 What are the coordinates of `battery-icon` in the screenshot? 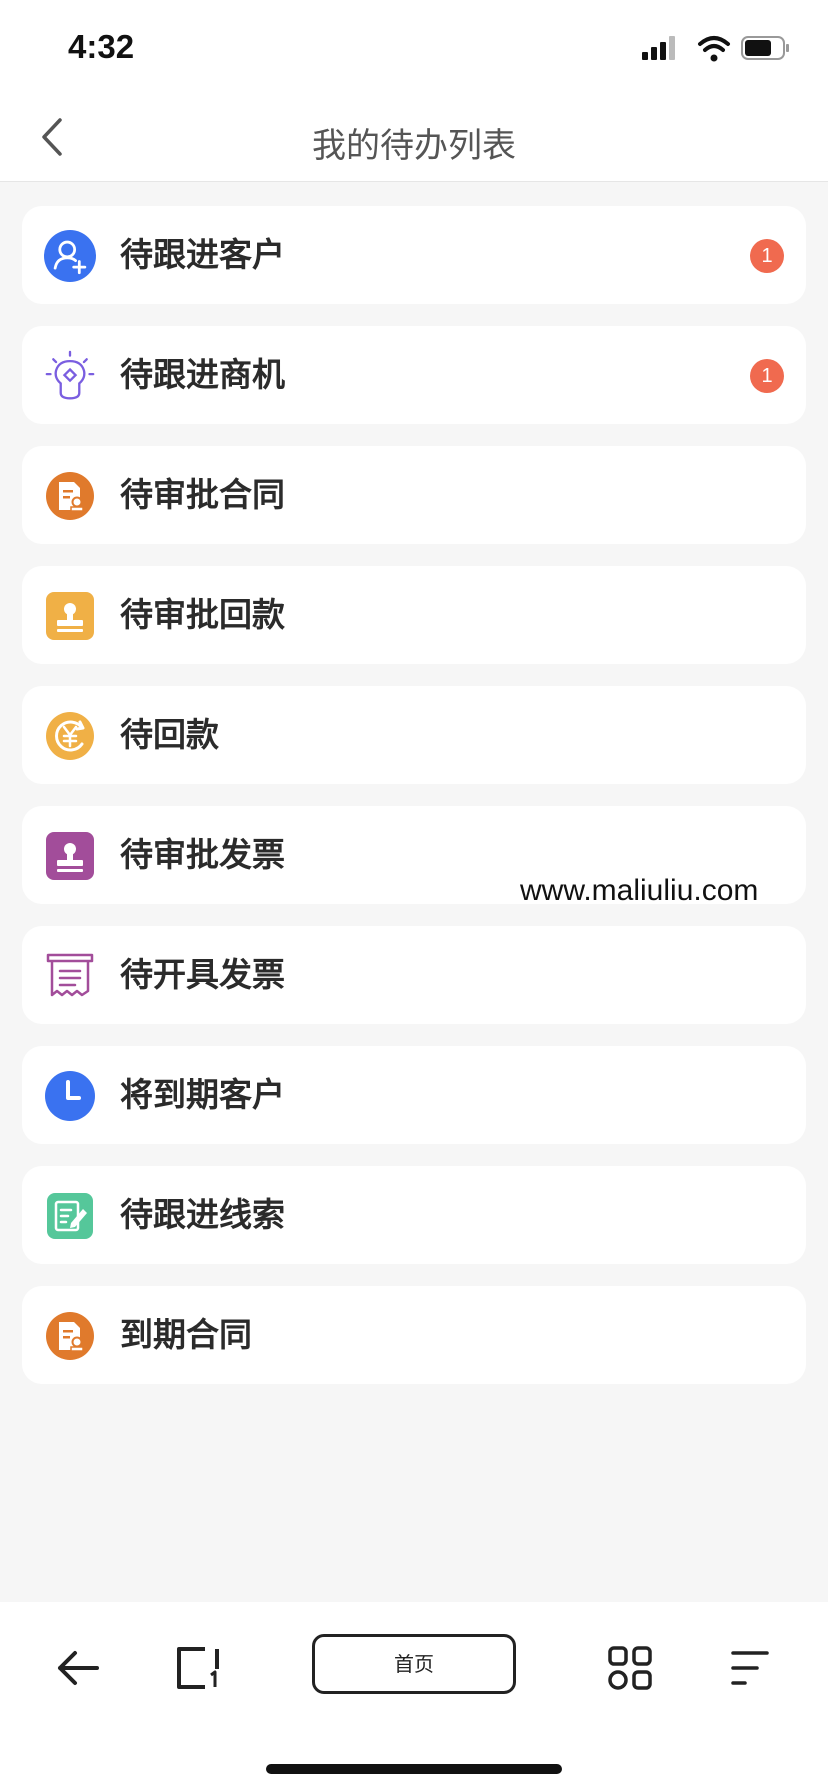 It's located at (765, 48).